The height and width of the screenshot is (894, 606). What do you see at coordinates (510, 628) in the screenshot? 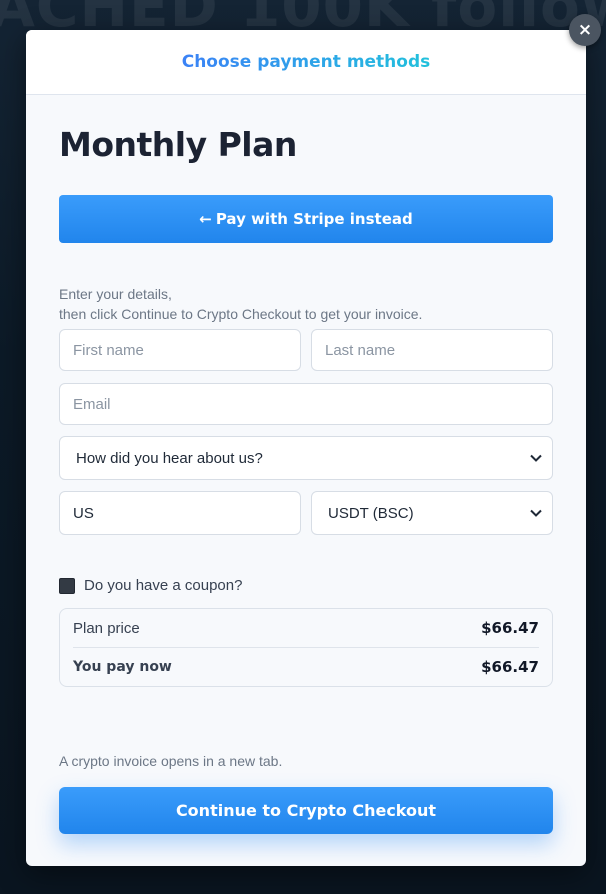
I see `plan-price-value: $66.47` at bounding box center [510, 628].